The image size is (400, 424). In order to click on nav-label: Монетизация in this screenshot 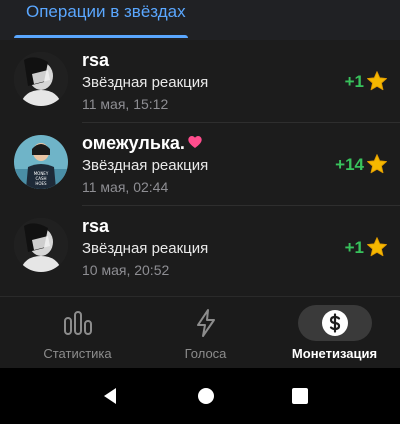, I will do `click(334, 353)`.